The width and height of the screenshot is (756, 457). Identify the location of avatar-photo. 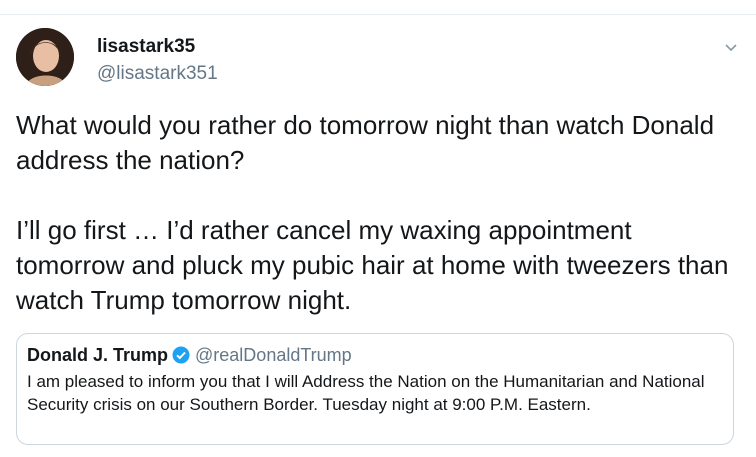
(45, 57).